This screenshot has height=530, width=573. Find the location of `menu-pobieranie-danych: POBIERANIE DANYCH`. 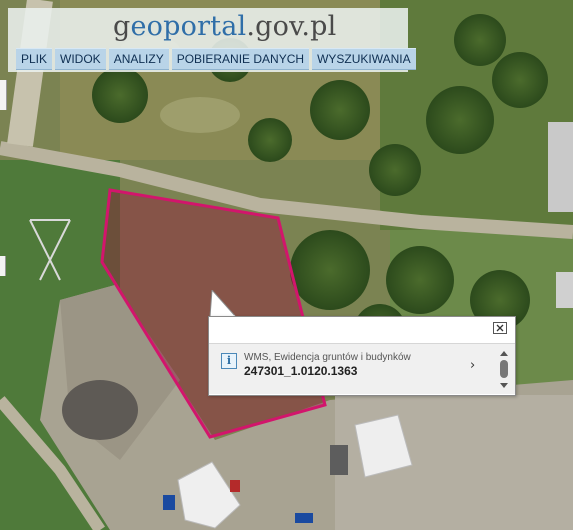

menu-pobieranie-danych: POBIERANIE DANYCH is located at coordinates (240, 59).